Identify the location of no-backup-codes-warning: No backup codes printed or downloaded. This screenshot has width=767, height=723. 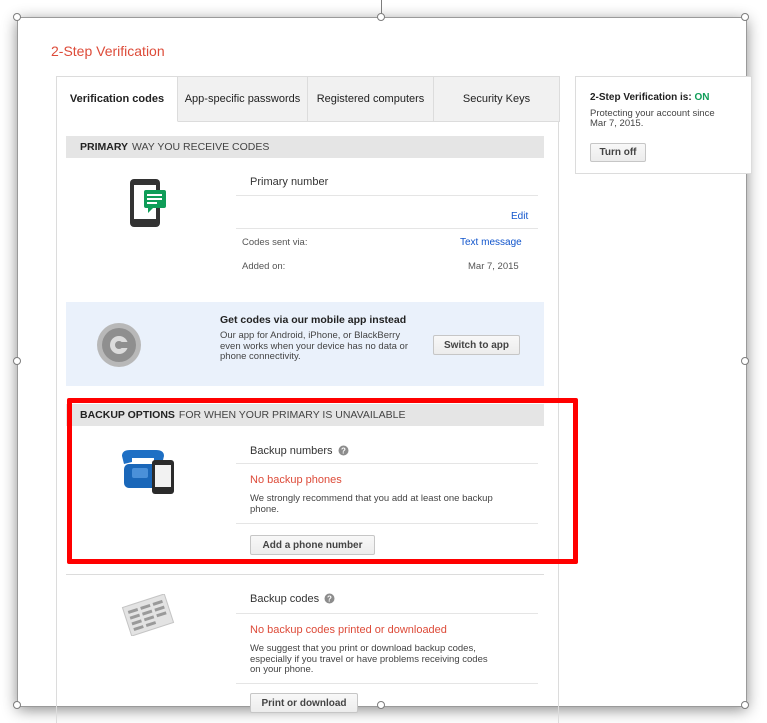
(348, 630).